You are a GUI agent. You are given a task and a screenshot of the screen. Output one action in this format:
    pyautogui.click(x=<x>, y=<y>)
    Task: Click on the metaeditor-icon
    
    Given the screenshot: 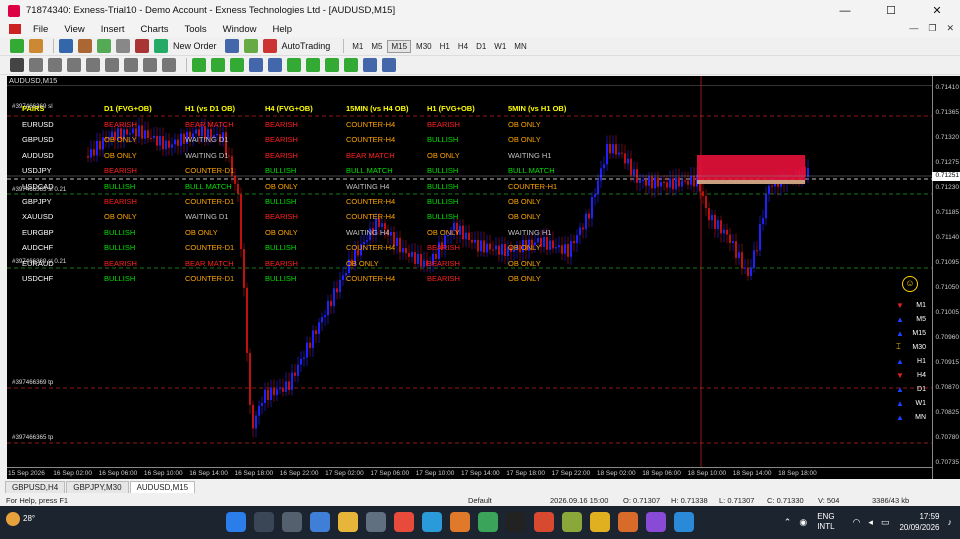 What is the action you would take?
    pyautogui.click(x=231, y=46)
    